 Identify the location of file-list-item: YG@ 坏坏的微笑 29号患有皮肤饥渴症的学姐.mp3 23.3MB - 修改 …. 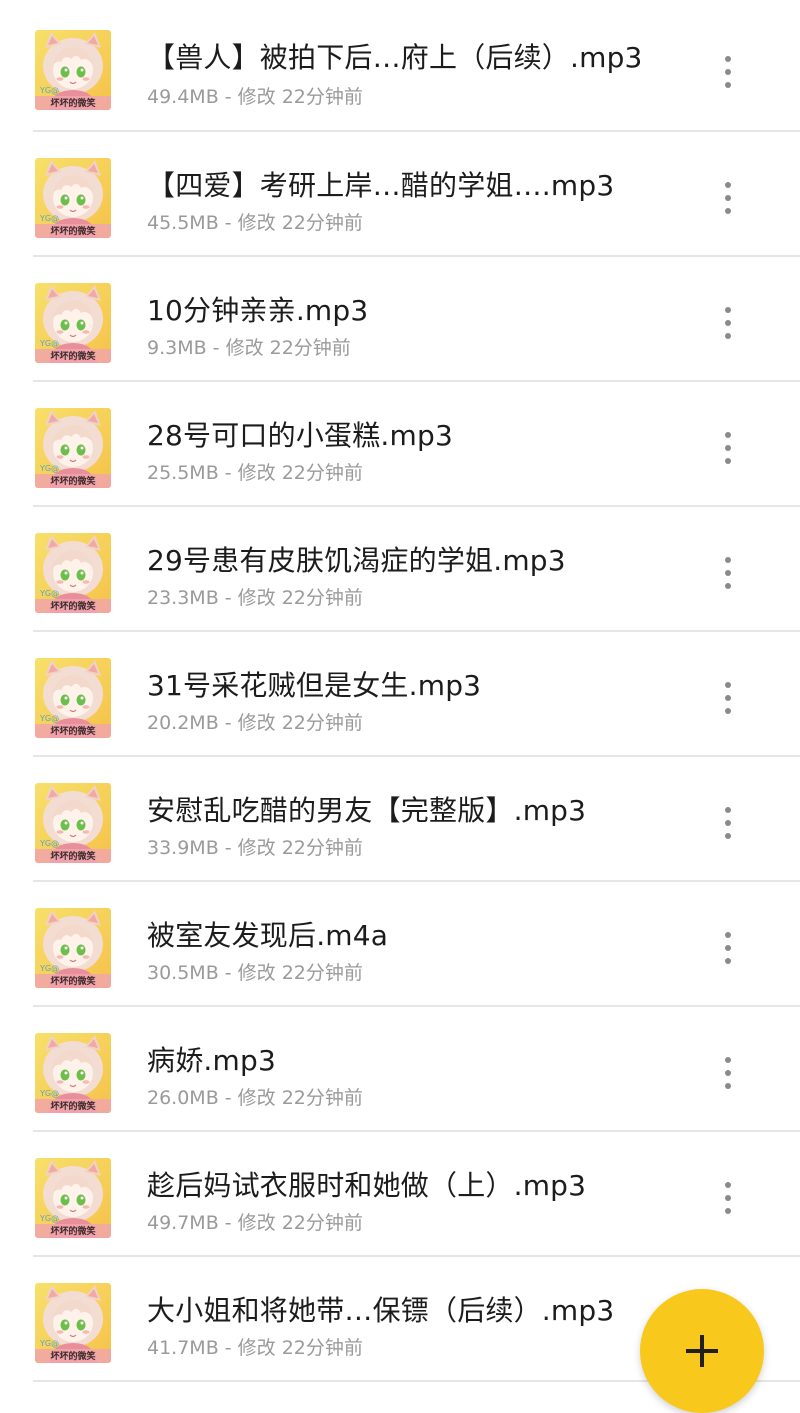
(400, 569).